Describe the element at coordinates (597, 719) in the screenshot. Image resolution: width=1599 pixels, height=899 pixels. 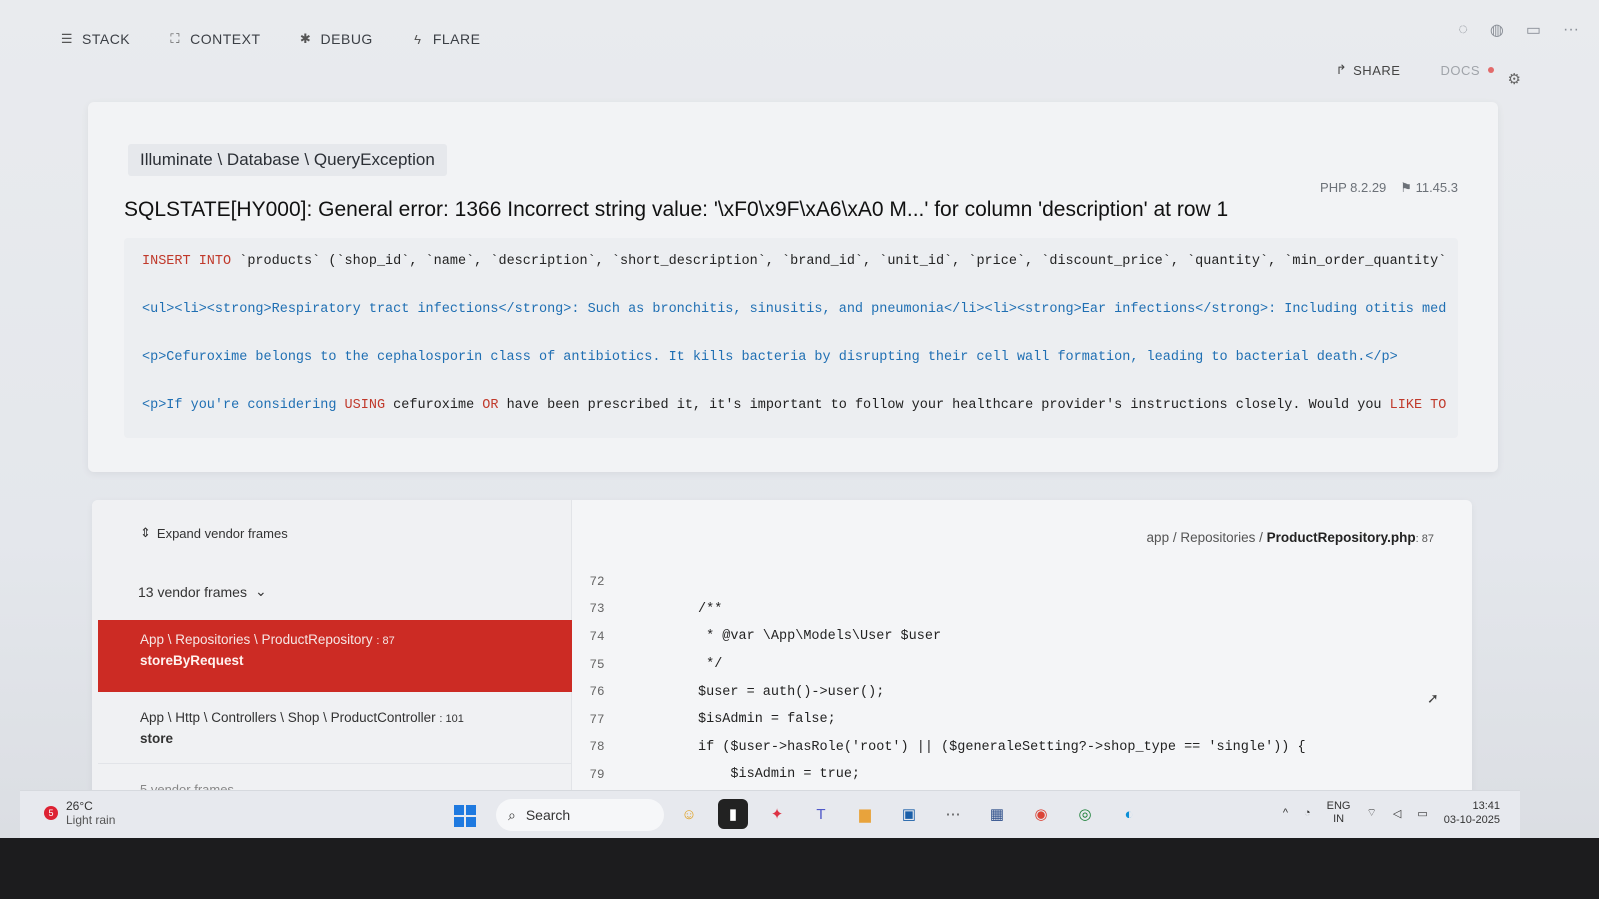
I see `line-number: 77` at that location.